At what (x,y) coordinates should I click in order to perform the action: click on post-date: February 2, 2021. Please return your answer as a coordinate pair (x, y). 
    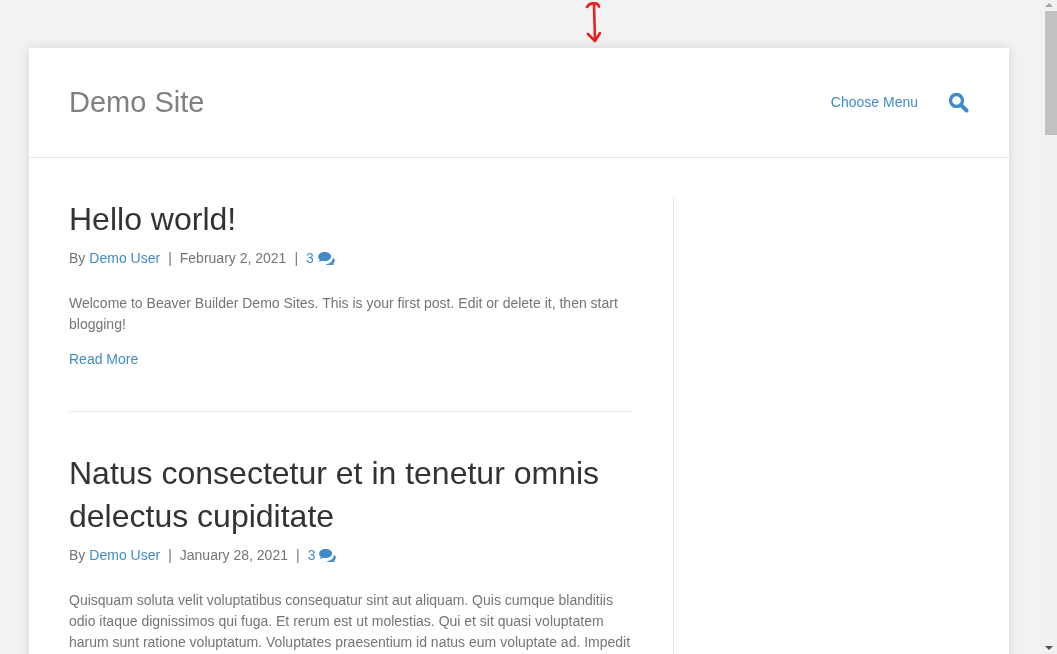
    Looking at the image, I should click on (233, 258).